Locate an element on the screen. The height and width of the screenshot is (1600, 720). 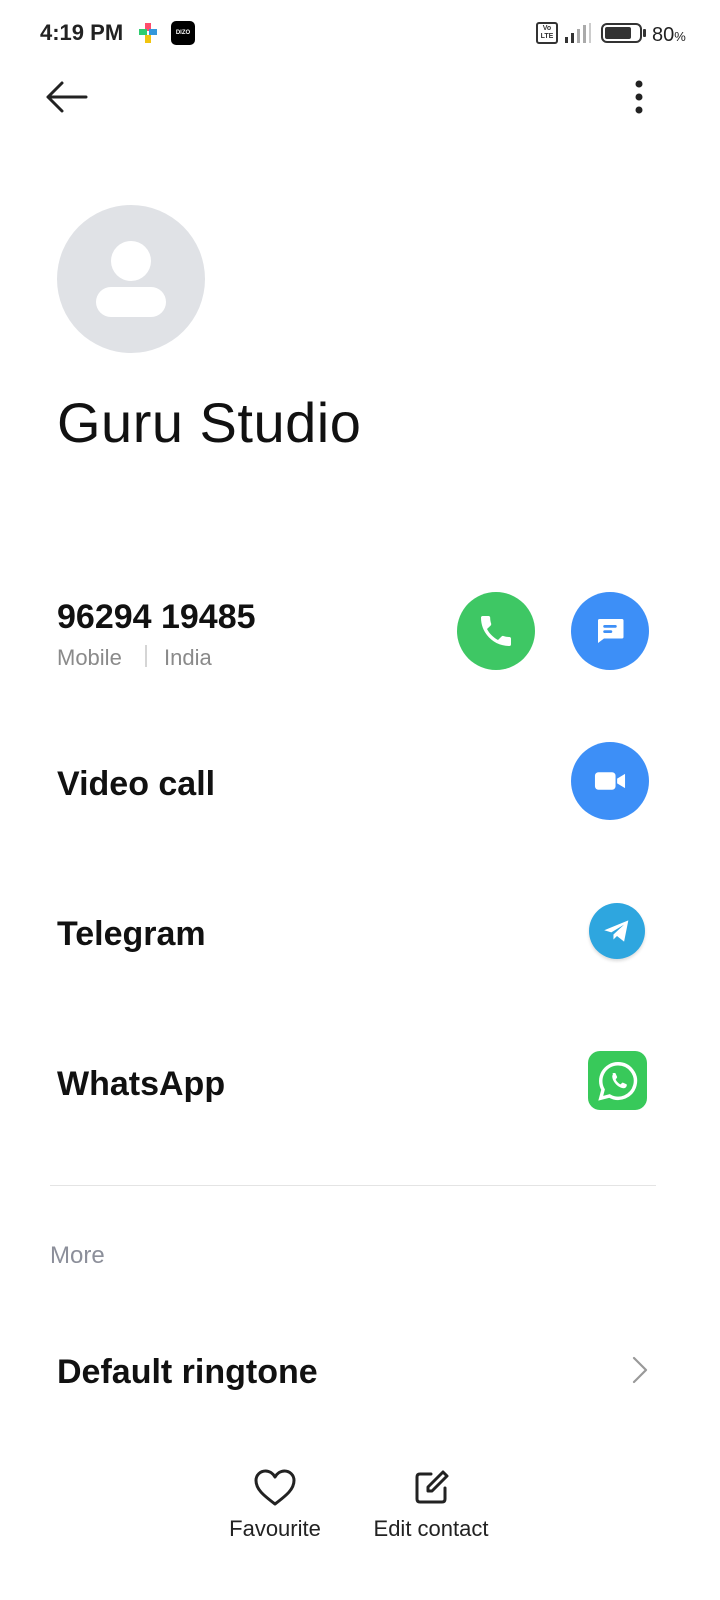
telegram-icon is located at coordinates (616, 931).